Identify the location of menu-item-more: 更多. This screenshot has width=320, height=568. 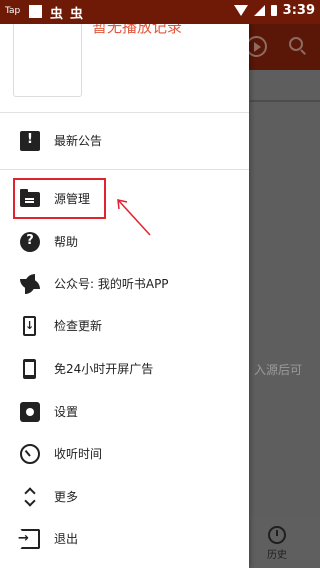
(124, 497).